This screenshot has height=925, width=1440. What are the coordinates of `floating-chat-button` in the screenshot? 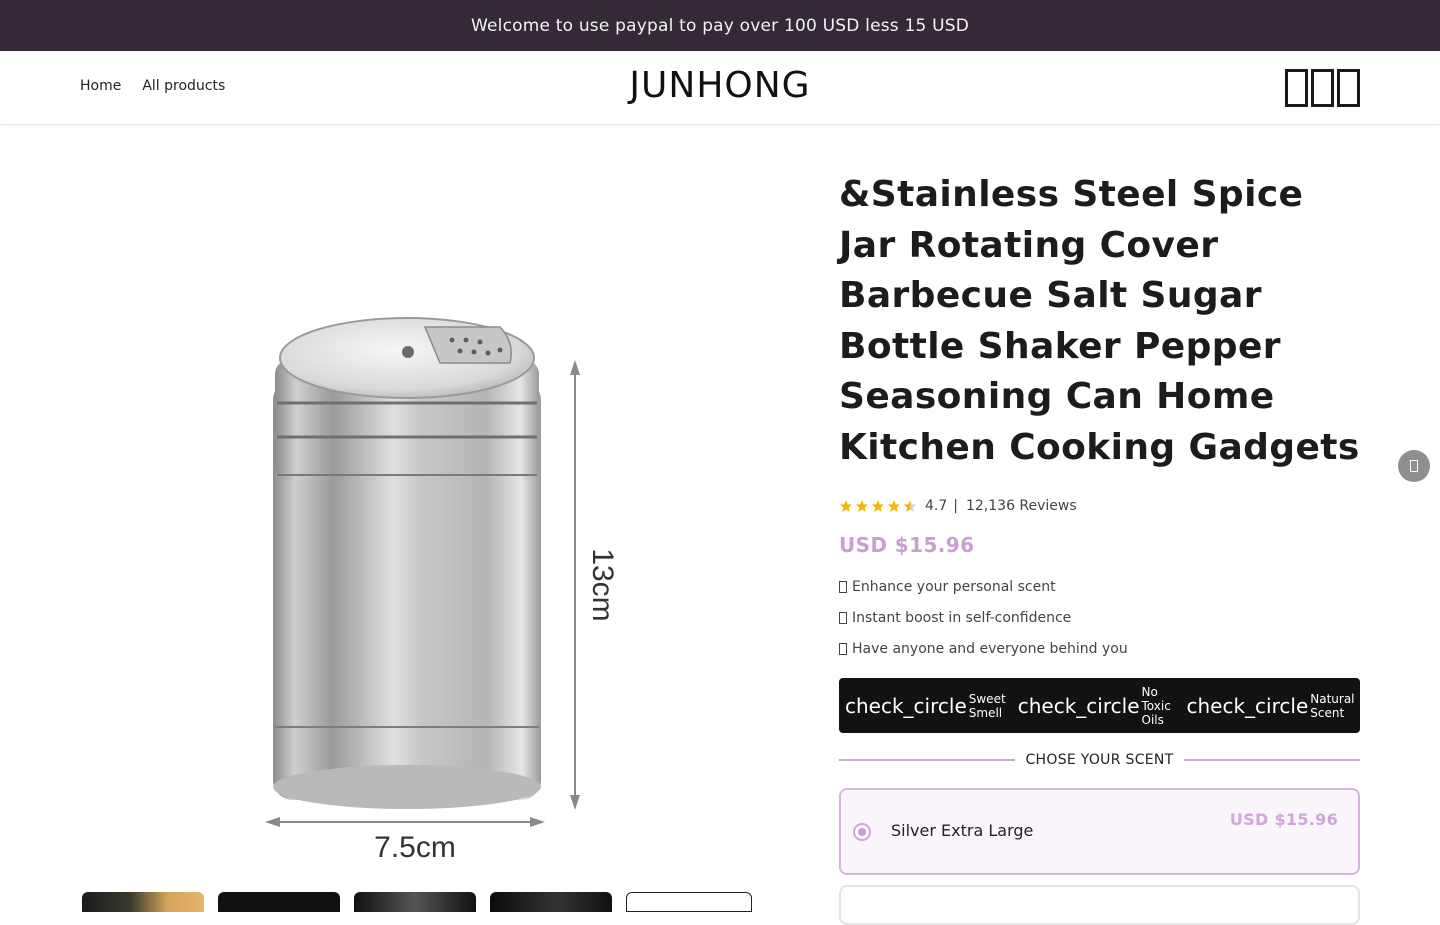 It's located at (1414, 466).